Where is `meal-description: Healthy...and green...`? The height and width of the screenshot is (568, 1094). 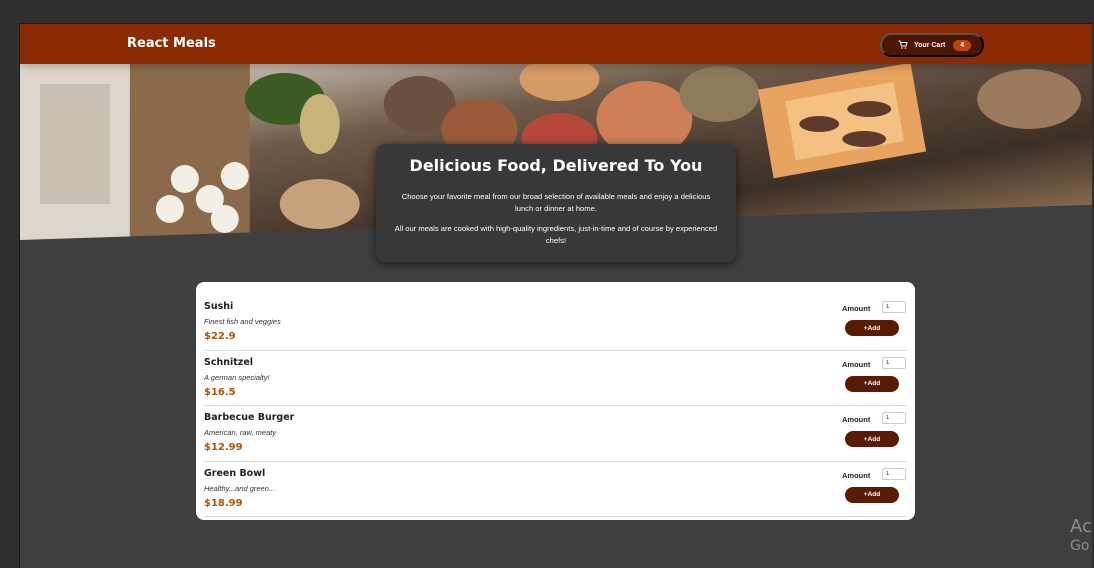
meal-description: Healthy...and green... is located at coordinates (240, 488).